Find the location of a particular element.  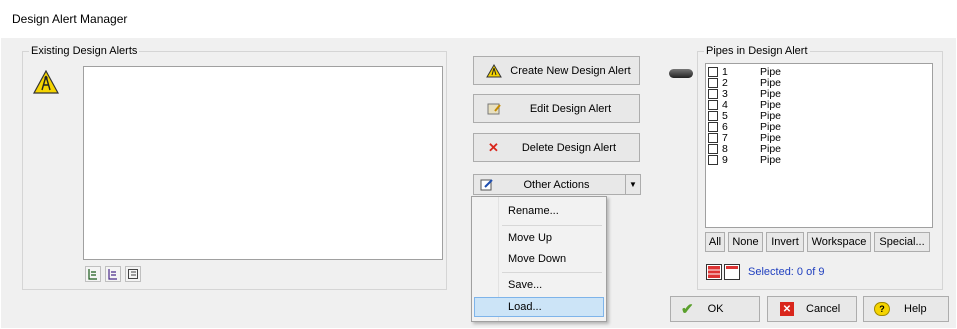

delete-alert-button: ✕ Delete Design Alert is located at coordinates (556, 147).